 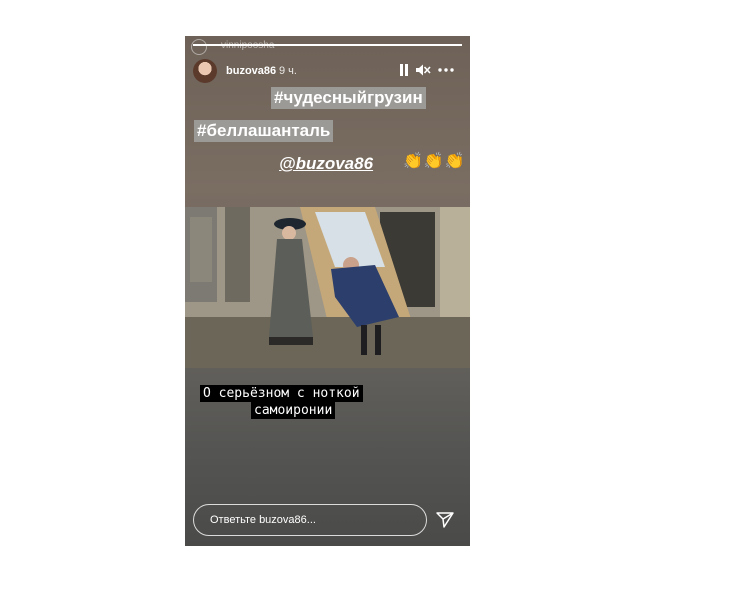 What do you see at coordinates (348, 98) in the screenshot?
I see `hashtag-chudesnyigruzin: #чудесныйгрузин` at bounding box center [348, 98].